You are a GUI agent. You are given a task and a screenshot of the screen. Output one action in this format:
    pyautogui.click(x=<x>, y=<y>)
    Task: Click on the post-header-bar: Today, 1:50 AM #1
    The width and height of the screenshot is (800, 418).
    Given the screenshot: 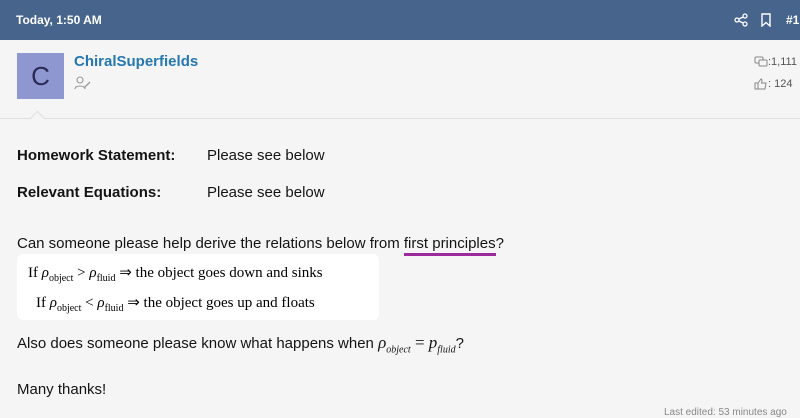 What is the action you would take?
    pyautogui.click(x=400, y=20)
    